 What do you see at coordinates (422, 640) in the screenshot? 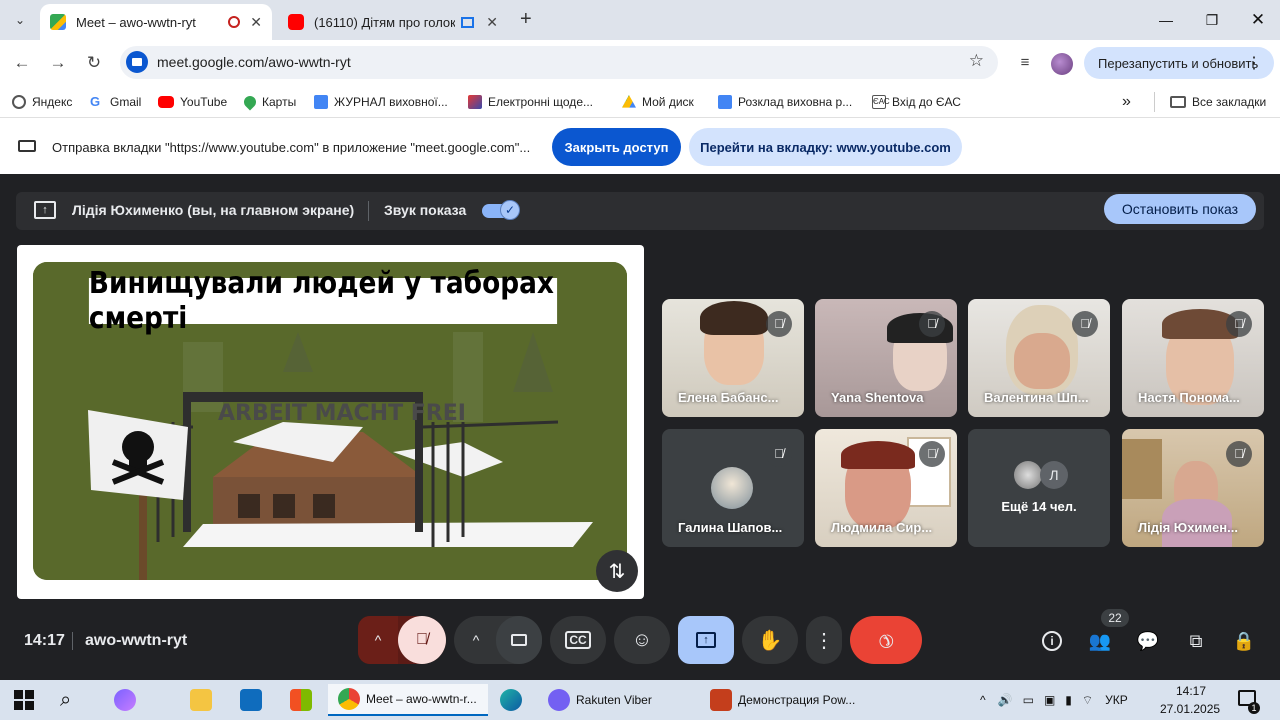
I see `mic-off-button: 🎙̸` at bounding box center [422, 640].